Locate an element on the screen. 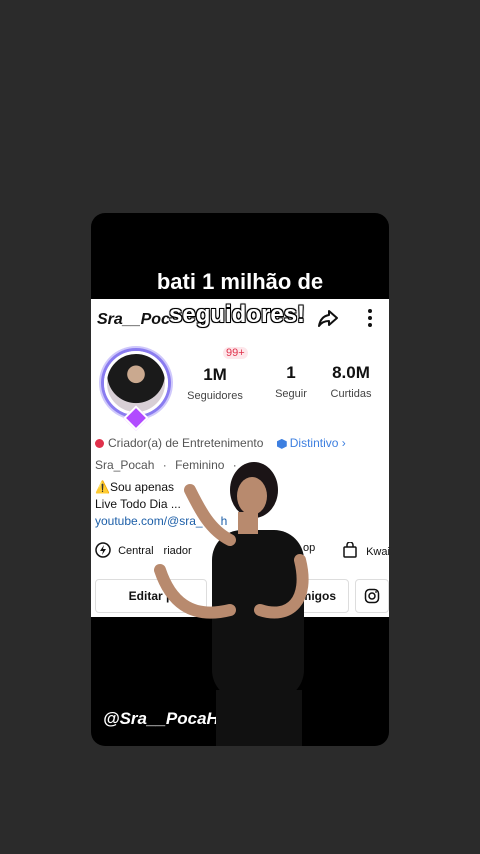 The width and height of the screenshot is (480, 854). category-label: Criador(a) de Entretenimento is located at coordinates (186, 443).